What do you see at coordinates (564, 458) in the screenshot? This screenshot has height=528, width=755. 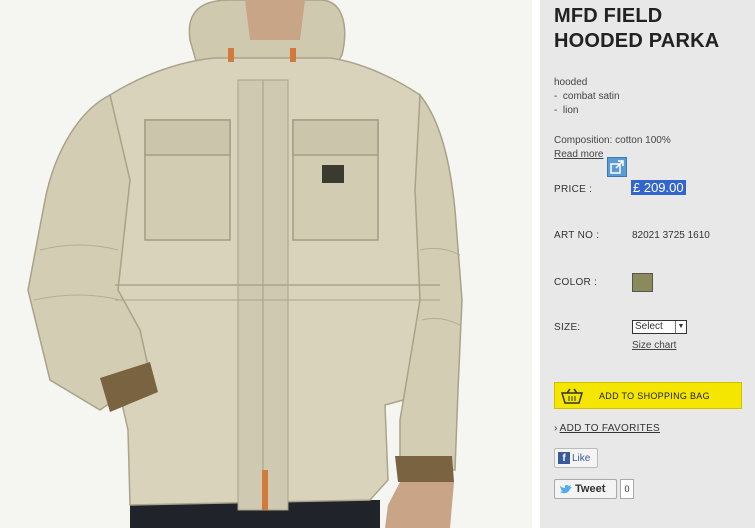 I see `facebook-icon: f` at bounding box center [564, 458].